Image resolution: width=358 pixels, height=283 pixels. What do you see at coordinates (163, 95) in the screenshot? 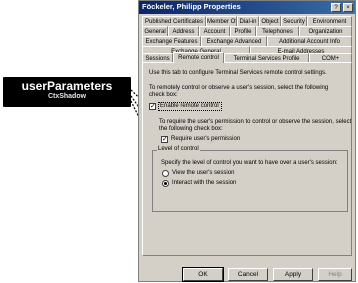
I see `instruction-line2: check box:` at bounding box center [163, 95].